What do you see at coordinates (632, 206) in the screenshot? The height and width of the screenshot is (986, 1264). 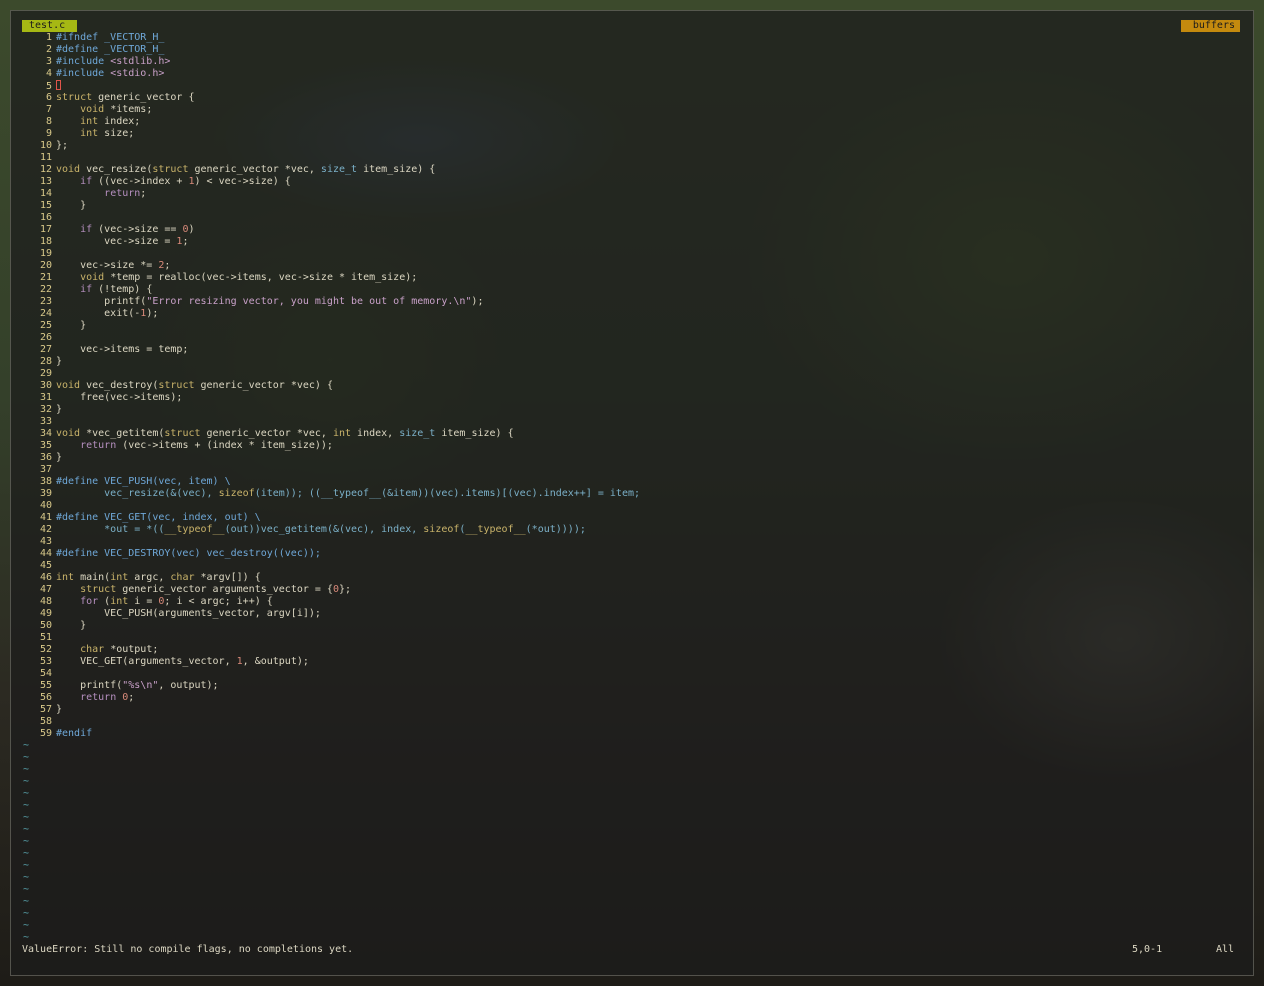 I see `code-line: 15 }` at bounding box center [632, 206].